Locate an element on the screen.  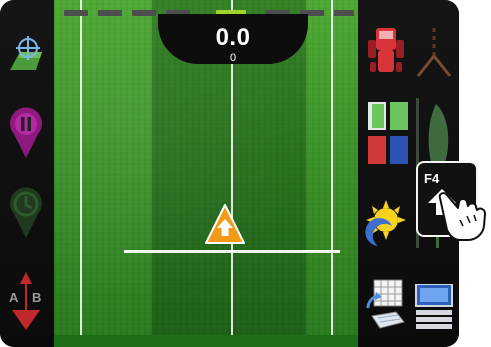
left-guide-line is located at coordinates (81, 167).